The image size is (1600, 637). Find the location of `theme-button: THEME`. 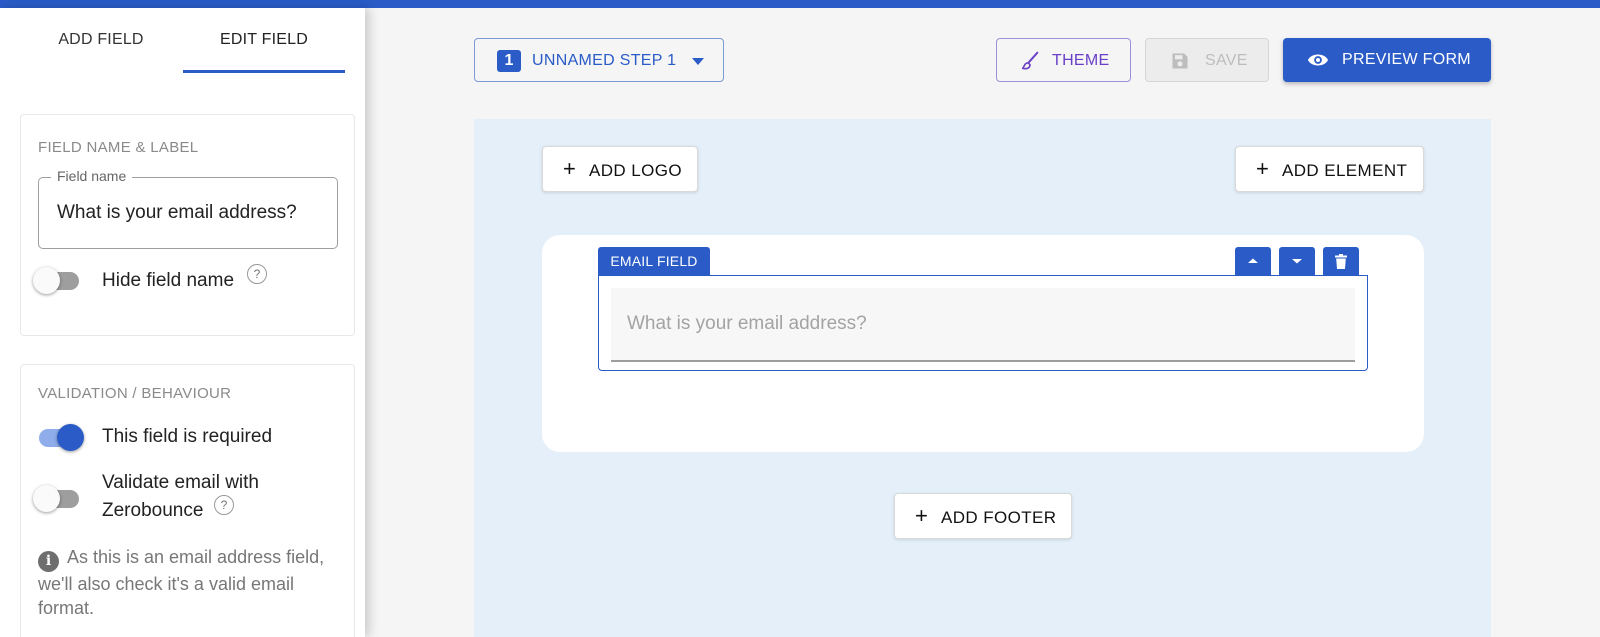

theme-button: THEME is located at coordinates (1063, 60).